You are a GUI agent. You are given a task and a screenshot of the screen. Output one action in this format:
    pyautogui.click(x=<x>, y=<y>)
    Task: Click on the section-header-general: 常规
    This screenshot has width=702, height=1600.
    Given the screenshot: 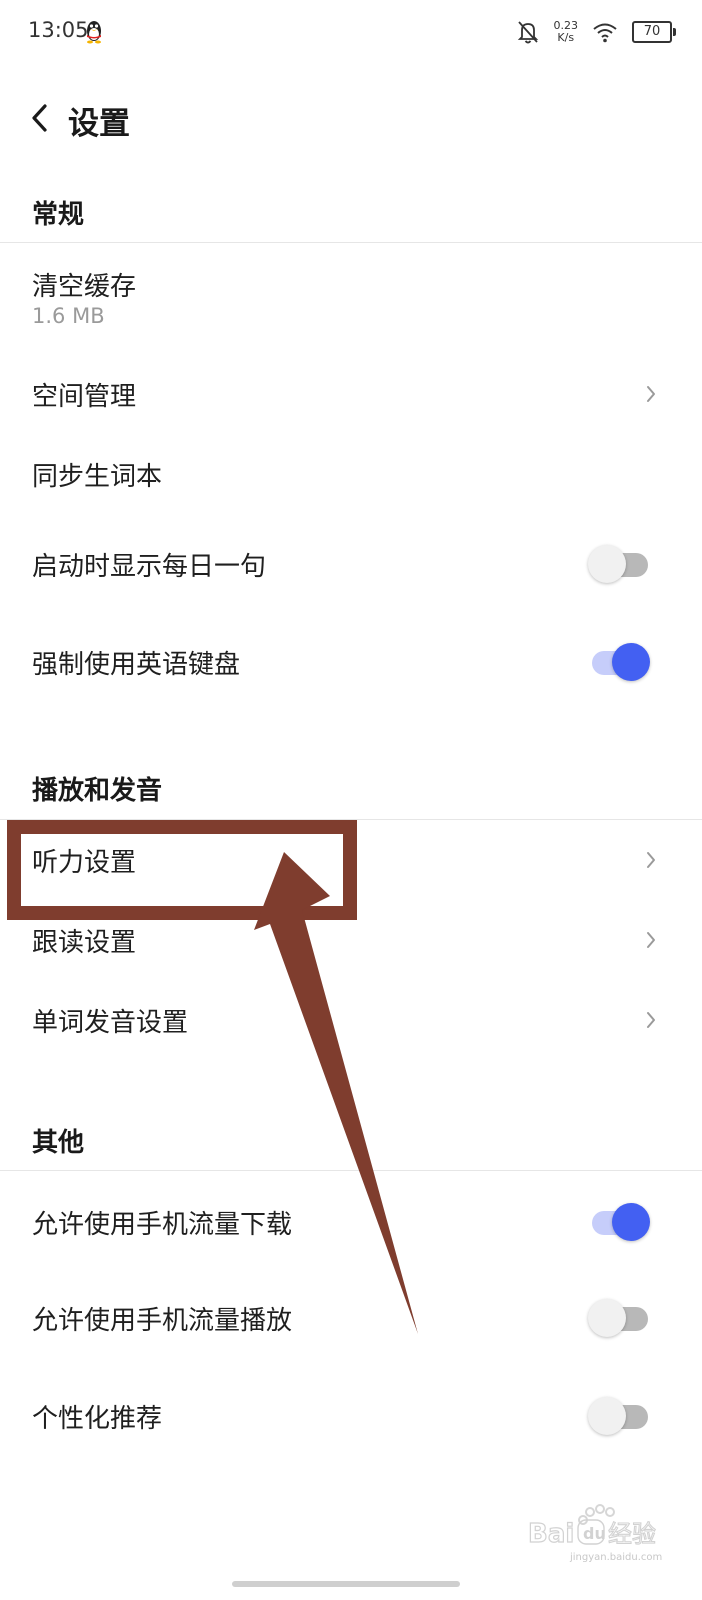 What is the action you would take?
    pyautogui.click(x=58, y=215)
    